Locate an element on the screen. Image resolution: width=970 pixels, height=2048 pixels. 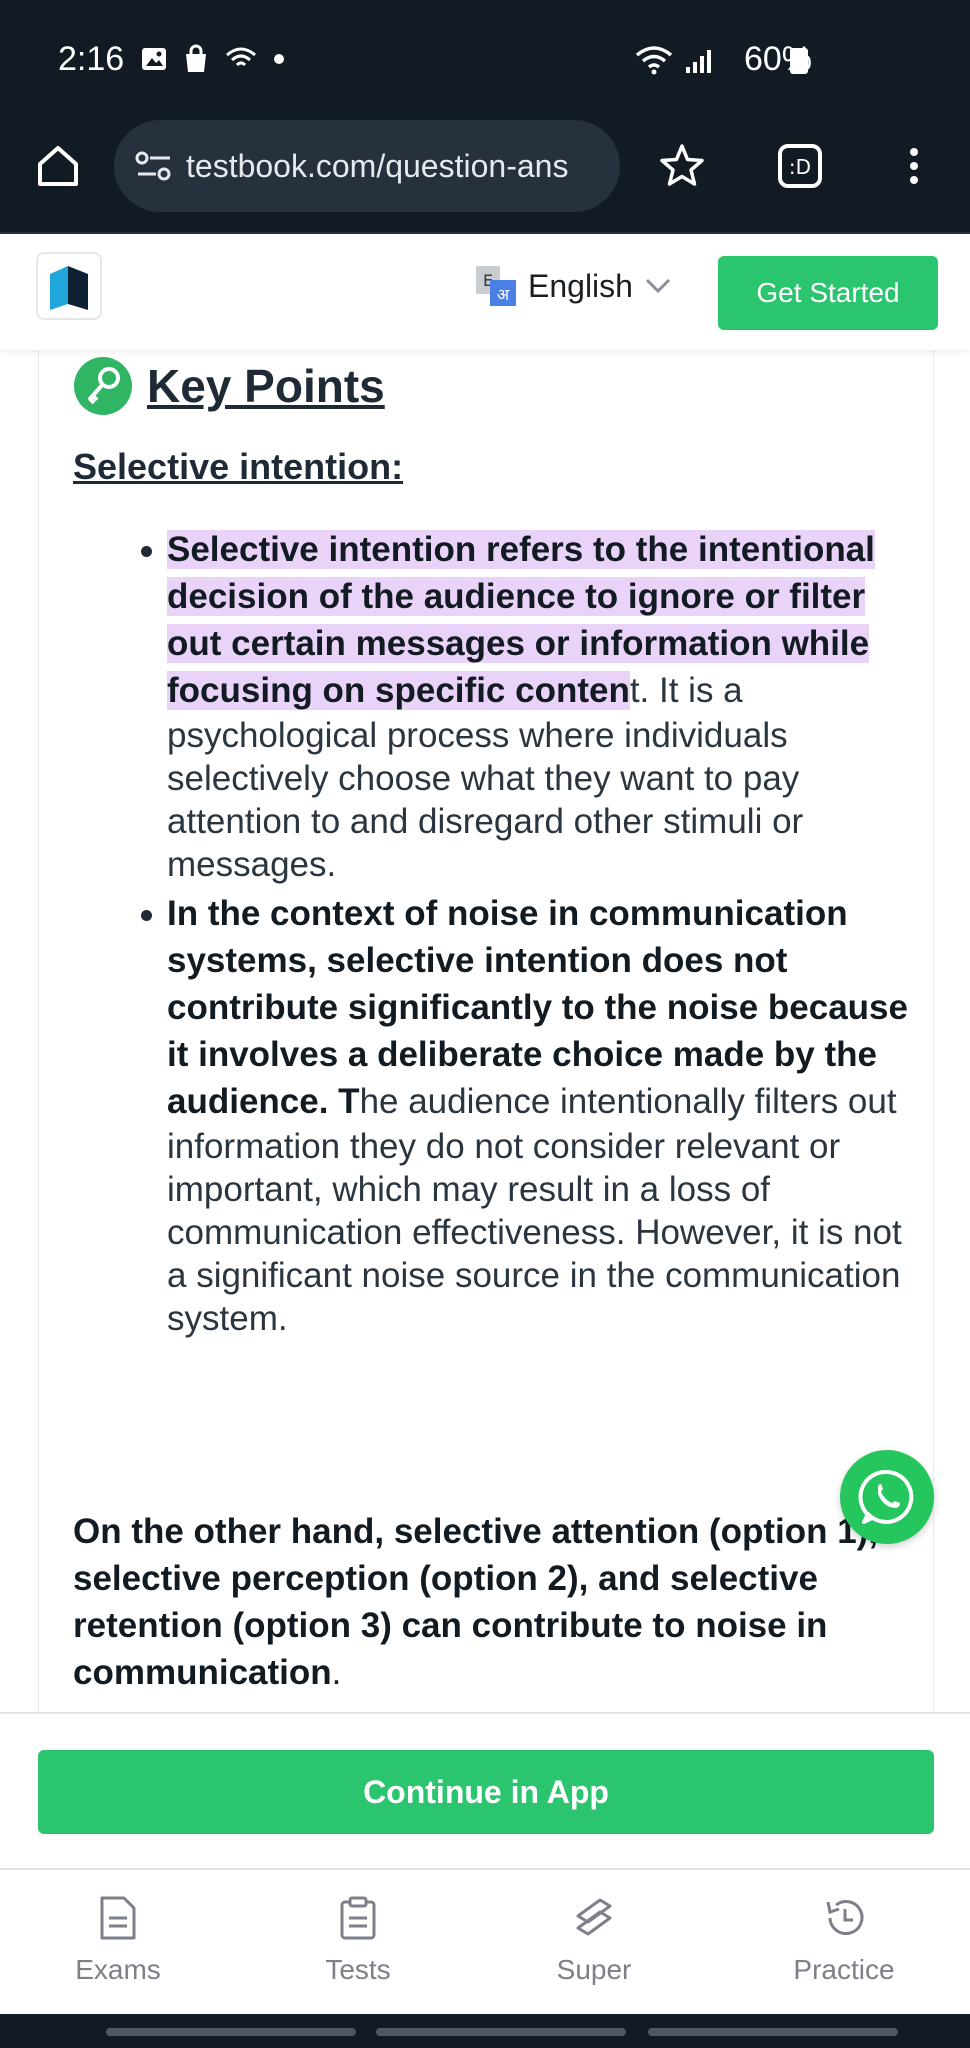
nav-label: Exams is located at coordinates (118, 1969).